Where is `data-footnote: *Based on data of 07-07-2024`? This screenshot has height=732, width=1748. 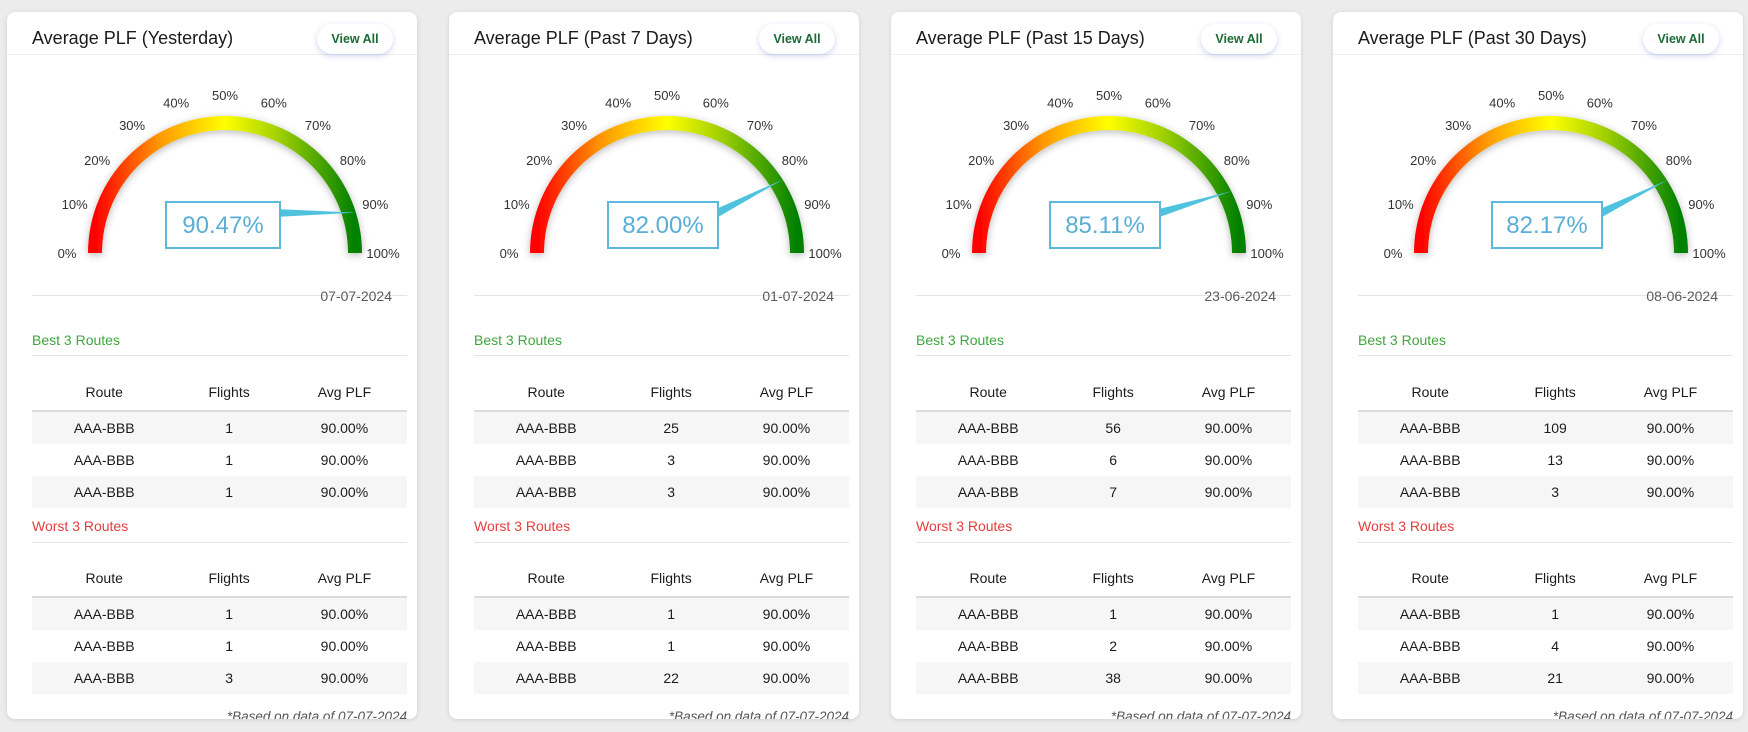
data-footnote: *Based on data of 07-07-2024 is located at coordinates (1200, 714).